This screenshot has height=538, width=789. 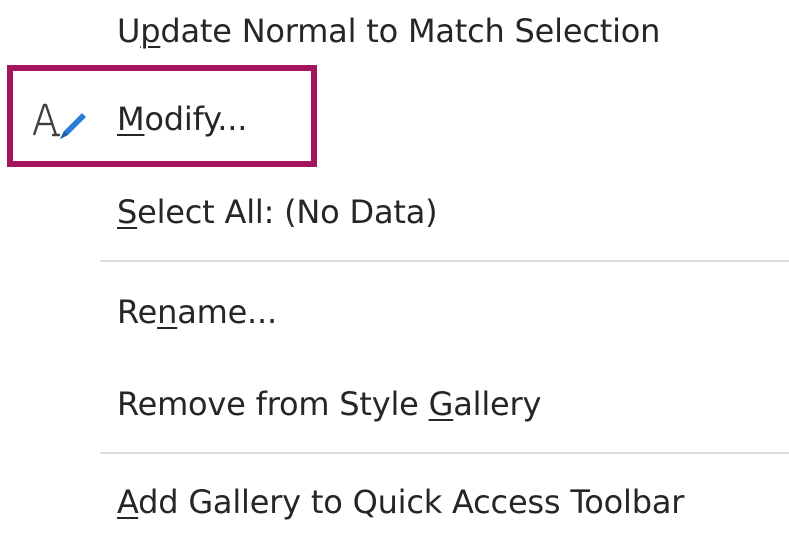 I want to click on menu-item-add-gallery-to-qat: Add Gallery to Quick Access Toolbar, so click(x=394, y=502).